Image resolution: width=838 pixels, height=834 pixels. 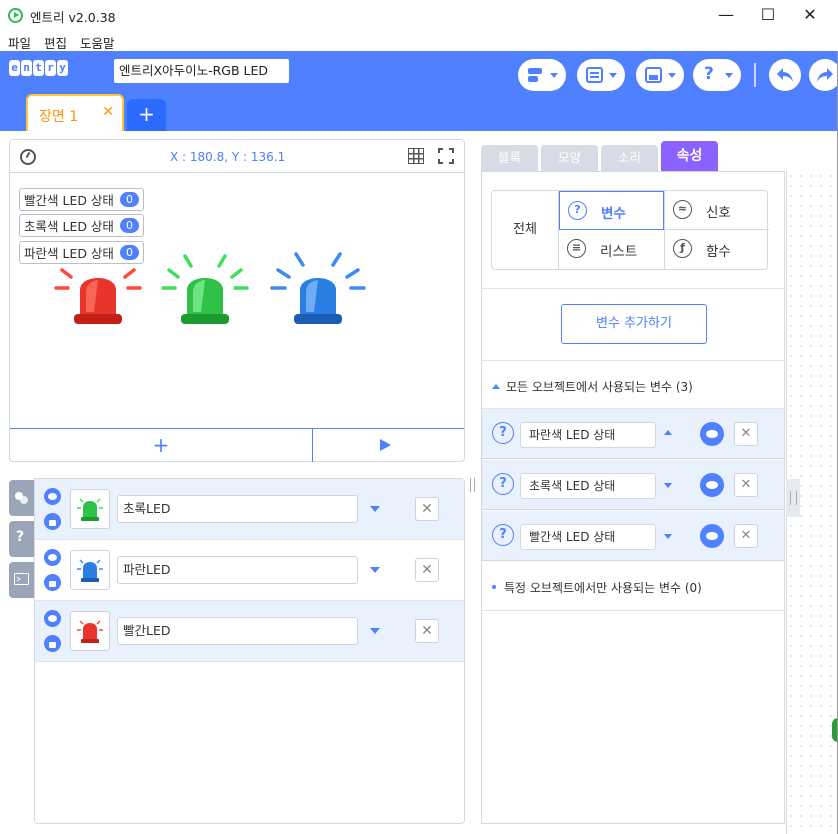 What do you see at coordinates (597, 587) in the screenshot?
I see `local-variables-header: 특정 오브젝트에서만 사용되는 변수 (0)` at bounding box center [597, 587].